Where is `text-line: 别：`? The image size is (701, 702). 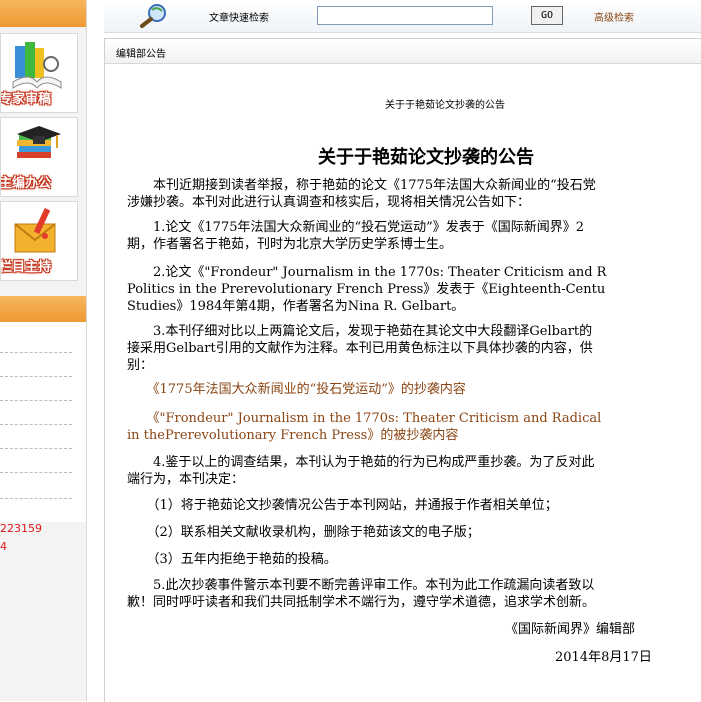
text-line: 别： is located at coordinates (140, 365).